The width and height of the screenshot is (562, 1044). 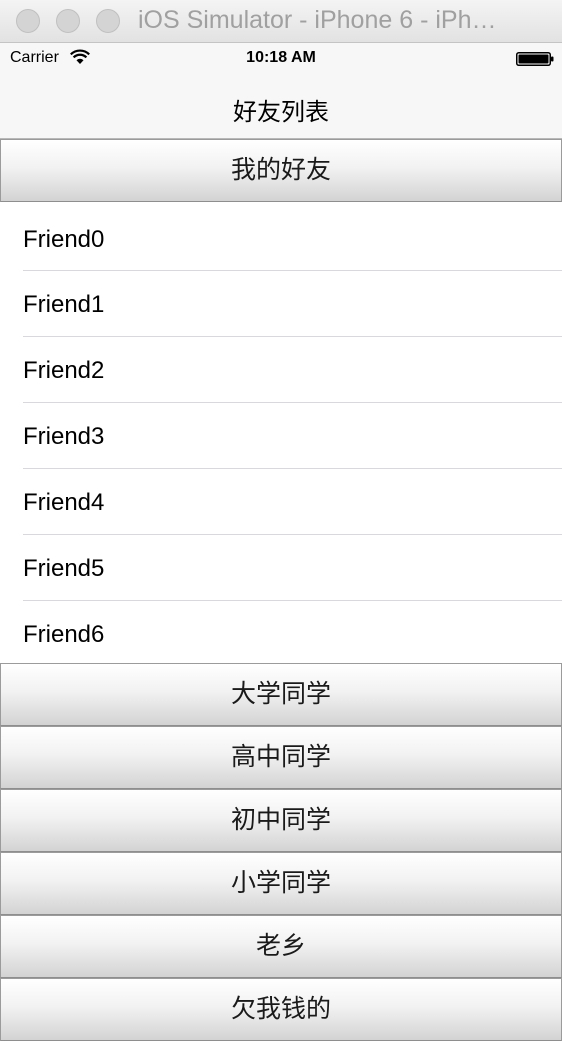 What do you see at coordinates (108, 21) in the screenshot?
I see `zoom-window-button` at bounding box center [108, 21].